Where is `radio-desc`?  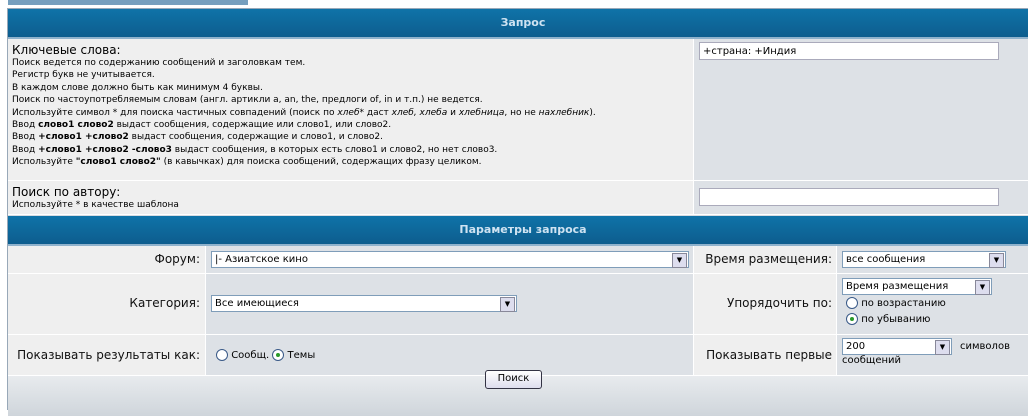 radio-desc is located at coordinates (852, 319).